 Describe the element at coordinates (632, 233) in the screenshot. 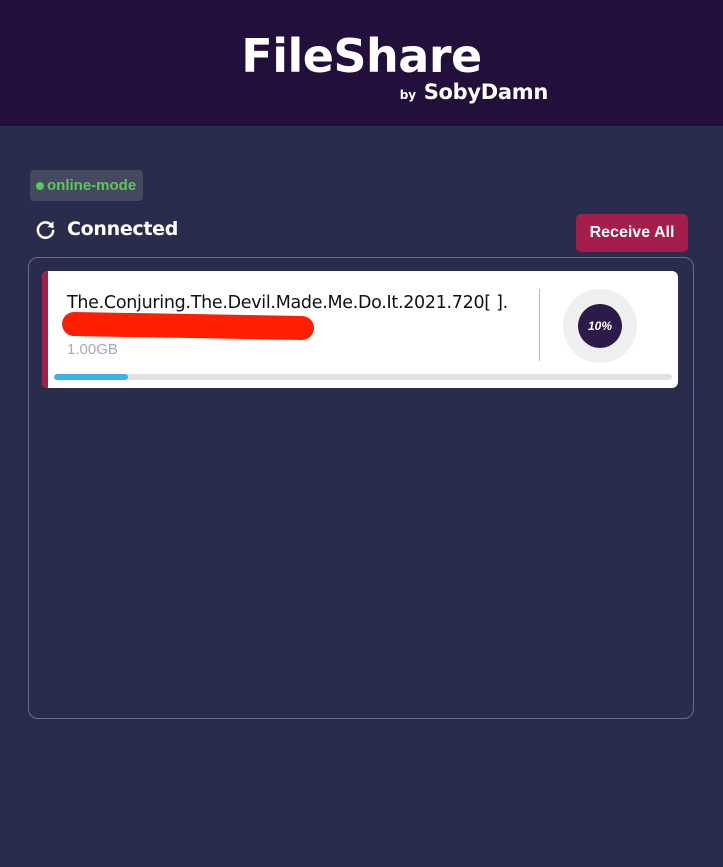

I see `receive-all-button: Receive All` at that location.